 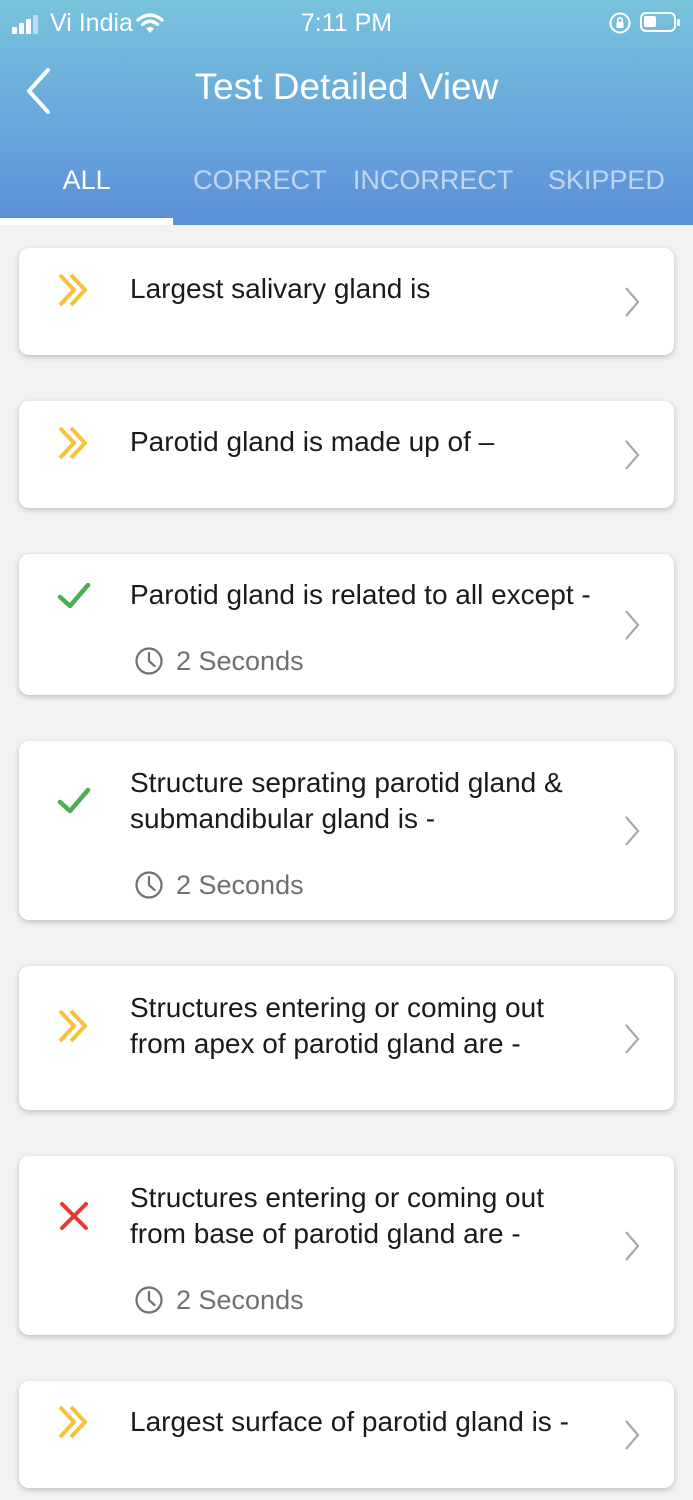 What do you see at coordinates (312, 441) in the screenshot?
I see `question-text: Parotid gland is made up of –` at bounding box center [312, 441].